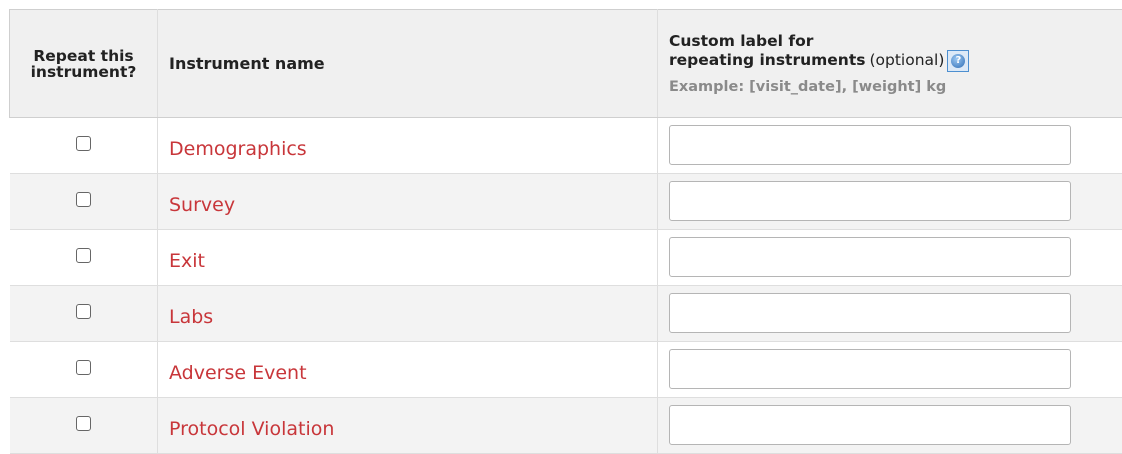  Describe the element at coordinates (238, 373) in the screenshot. I see `instrument-link: Adverse Event` at that location.